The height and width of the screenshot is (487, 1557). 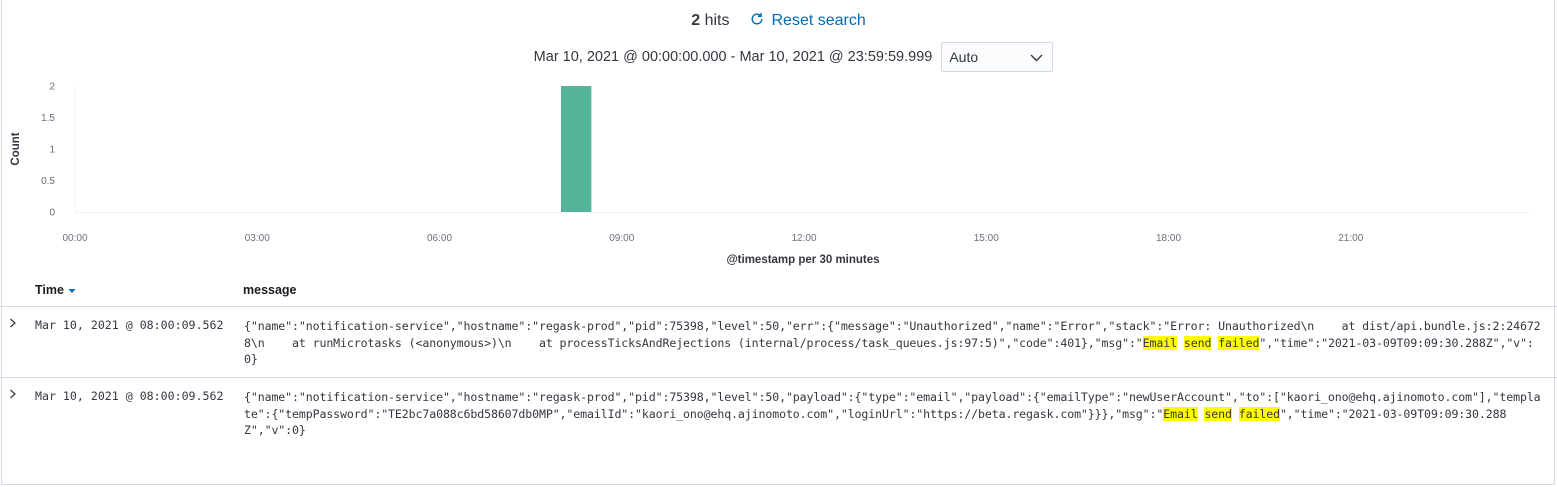 I want to click on x-tick-label: 06:00, so click(x=439, y=238).